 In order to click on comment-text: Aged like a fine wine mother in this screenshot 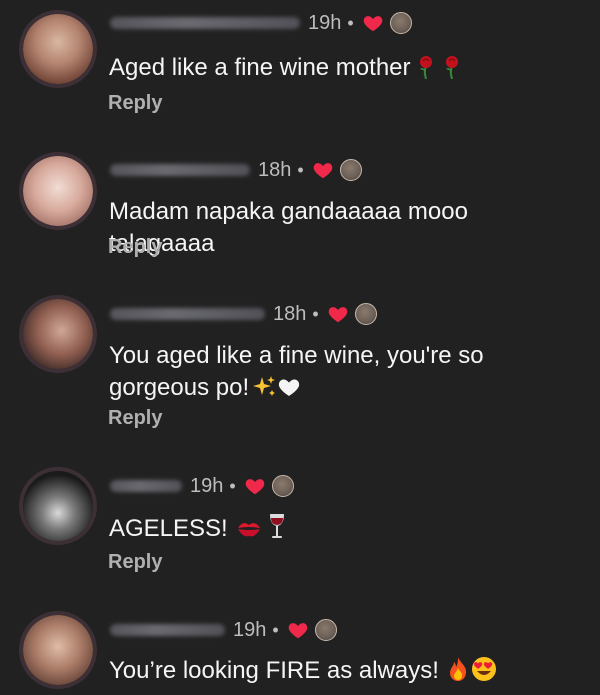, I will do `click(344, 68)`.